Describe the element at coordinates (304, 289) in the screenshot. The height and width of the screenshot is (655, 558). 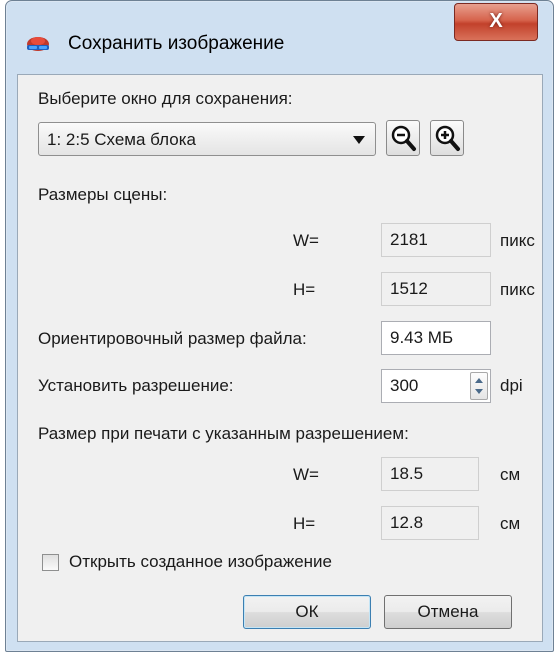
I see `scene-height-label: H=` at that location.